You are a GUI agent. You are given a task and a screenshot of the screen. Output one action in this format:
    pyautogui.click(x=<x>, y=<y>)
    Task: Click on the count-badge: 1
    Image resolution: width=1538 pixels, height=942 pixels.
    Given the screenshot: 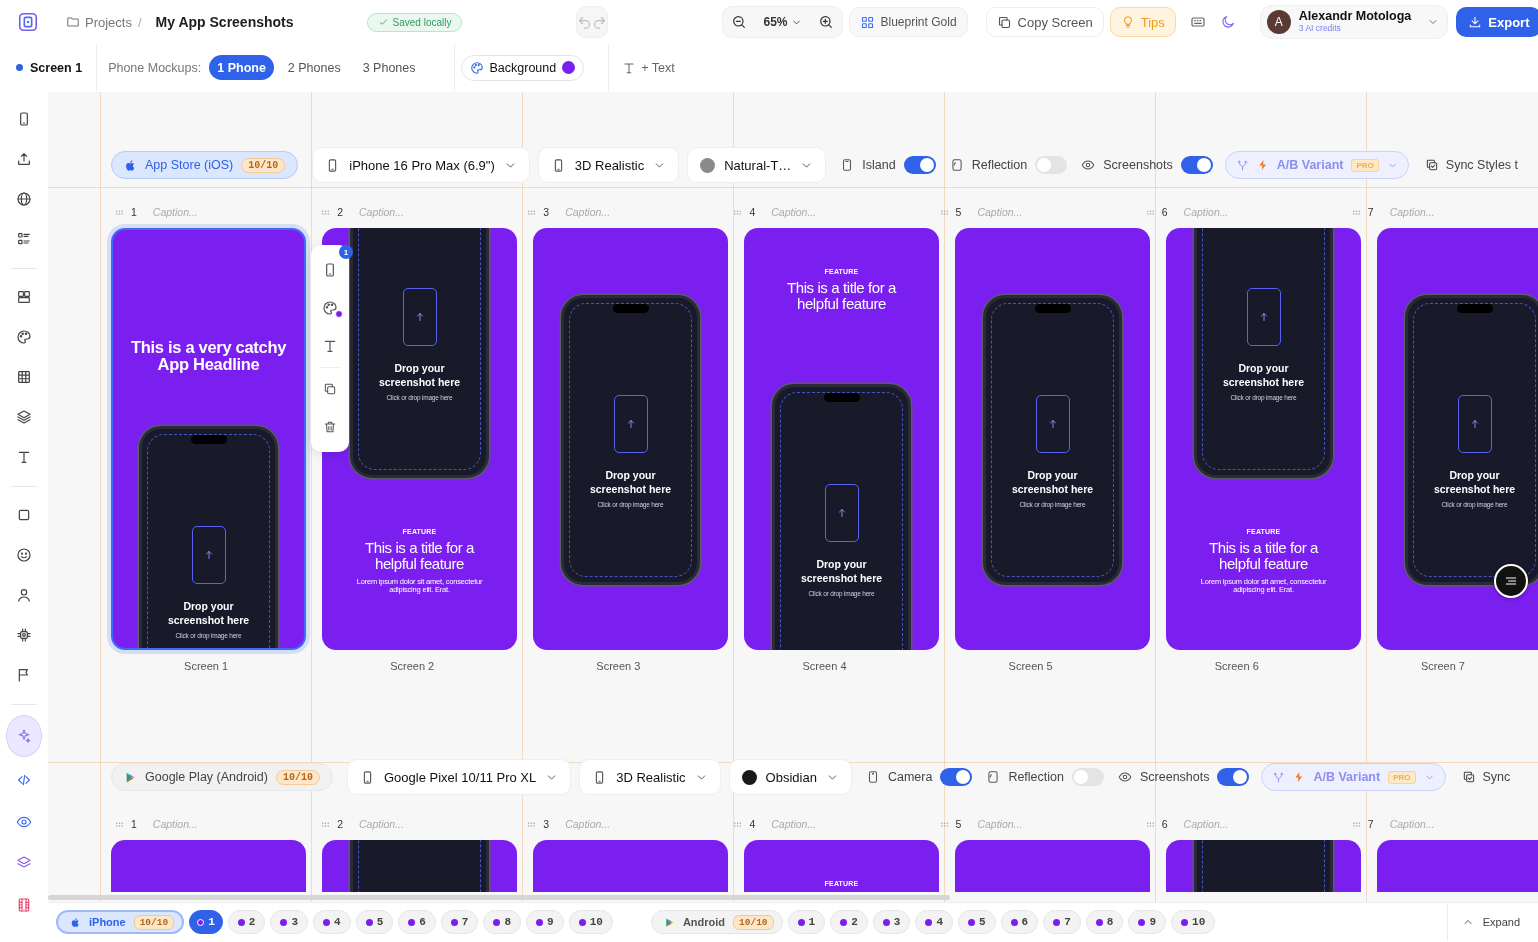 What is the action you would take?
    pyautogui.click(x=346, y=252)
    